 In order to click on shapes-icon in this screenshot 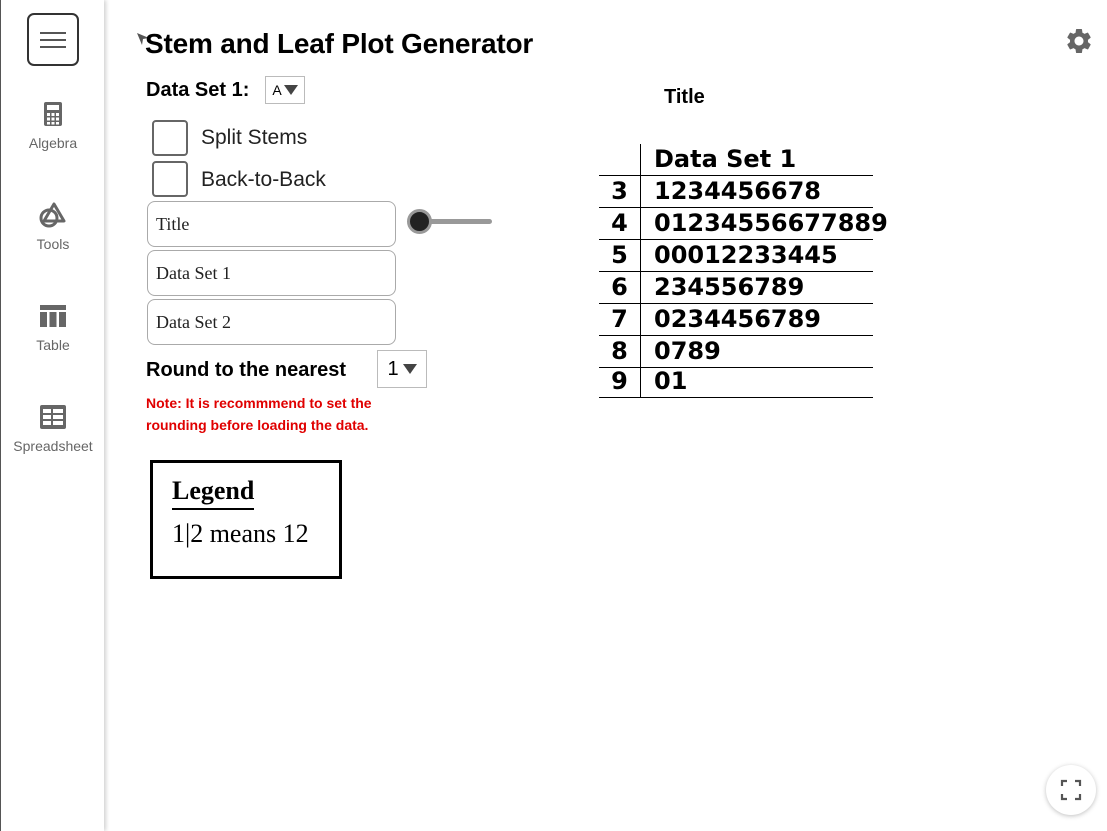, I will do `click(53, 215)`.